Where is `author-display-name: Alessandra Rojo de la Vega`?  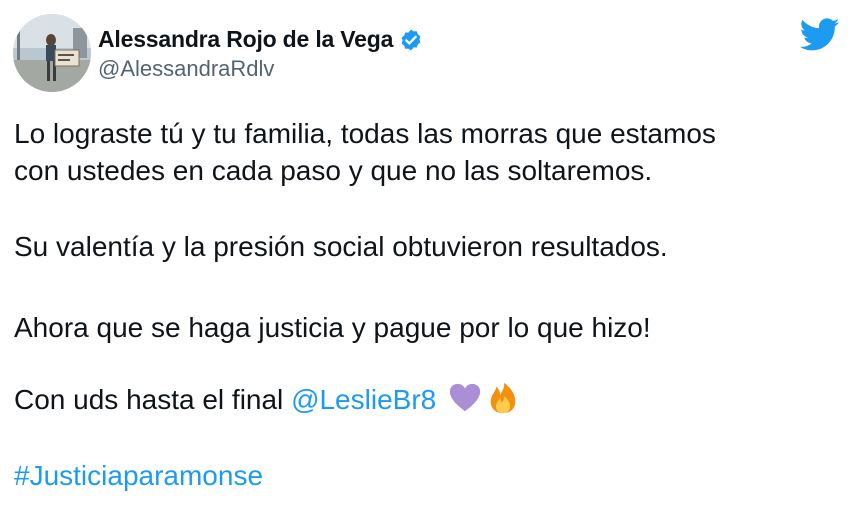
author-display-name: Alessandra Rojo de la Vega is located at coordinates (245, 39).